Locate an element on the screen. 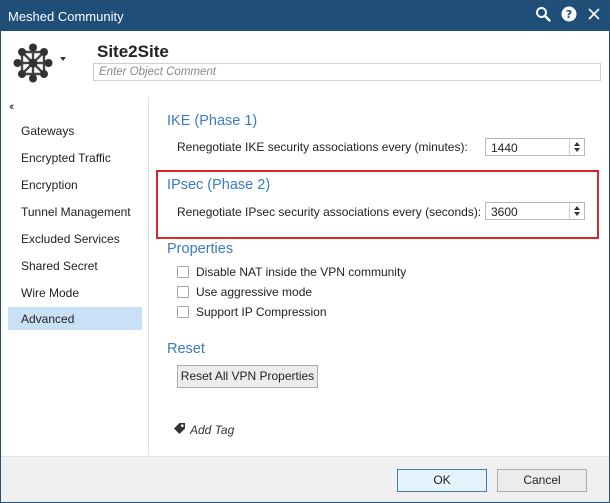 Image resolution: width=610 pixels, height=503 pixels. ike-section-title: IKE (Phase 1) is located at coordinates (212, 121).